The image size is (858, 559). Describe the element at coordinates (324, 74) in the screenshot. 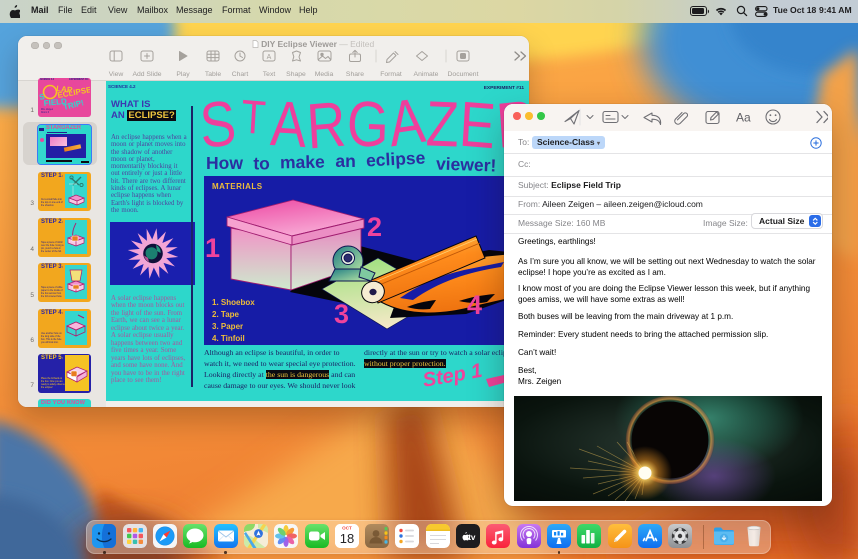

I see `svg-text: Media` at that location.